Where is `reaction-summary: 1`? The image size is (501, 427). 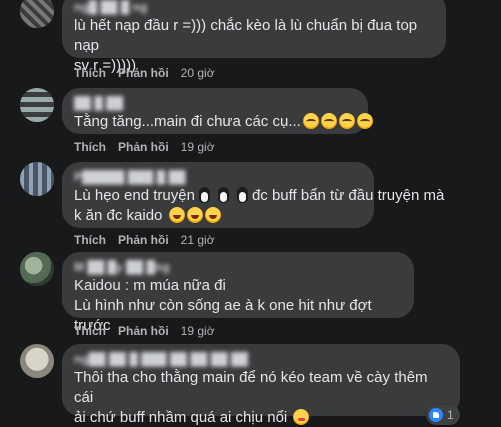
reaction-summary: 1 is located at coordinates (443, 415).